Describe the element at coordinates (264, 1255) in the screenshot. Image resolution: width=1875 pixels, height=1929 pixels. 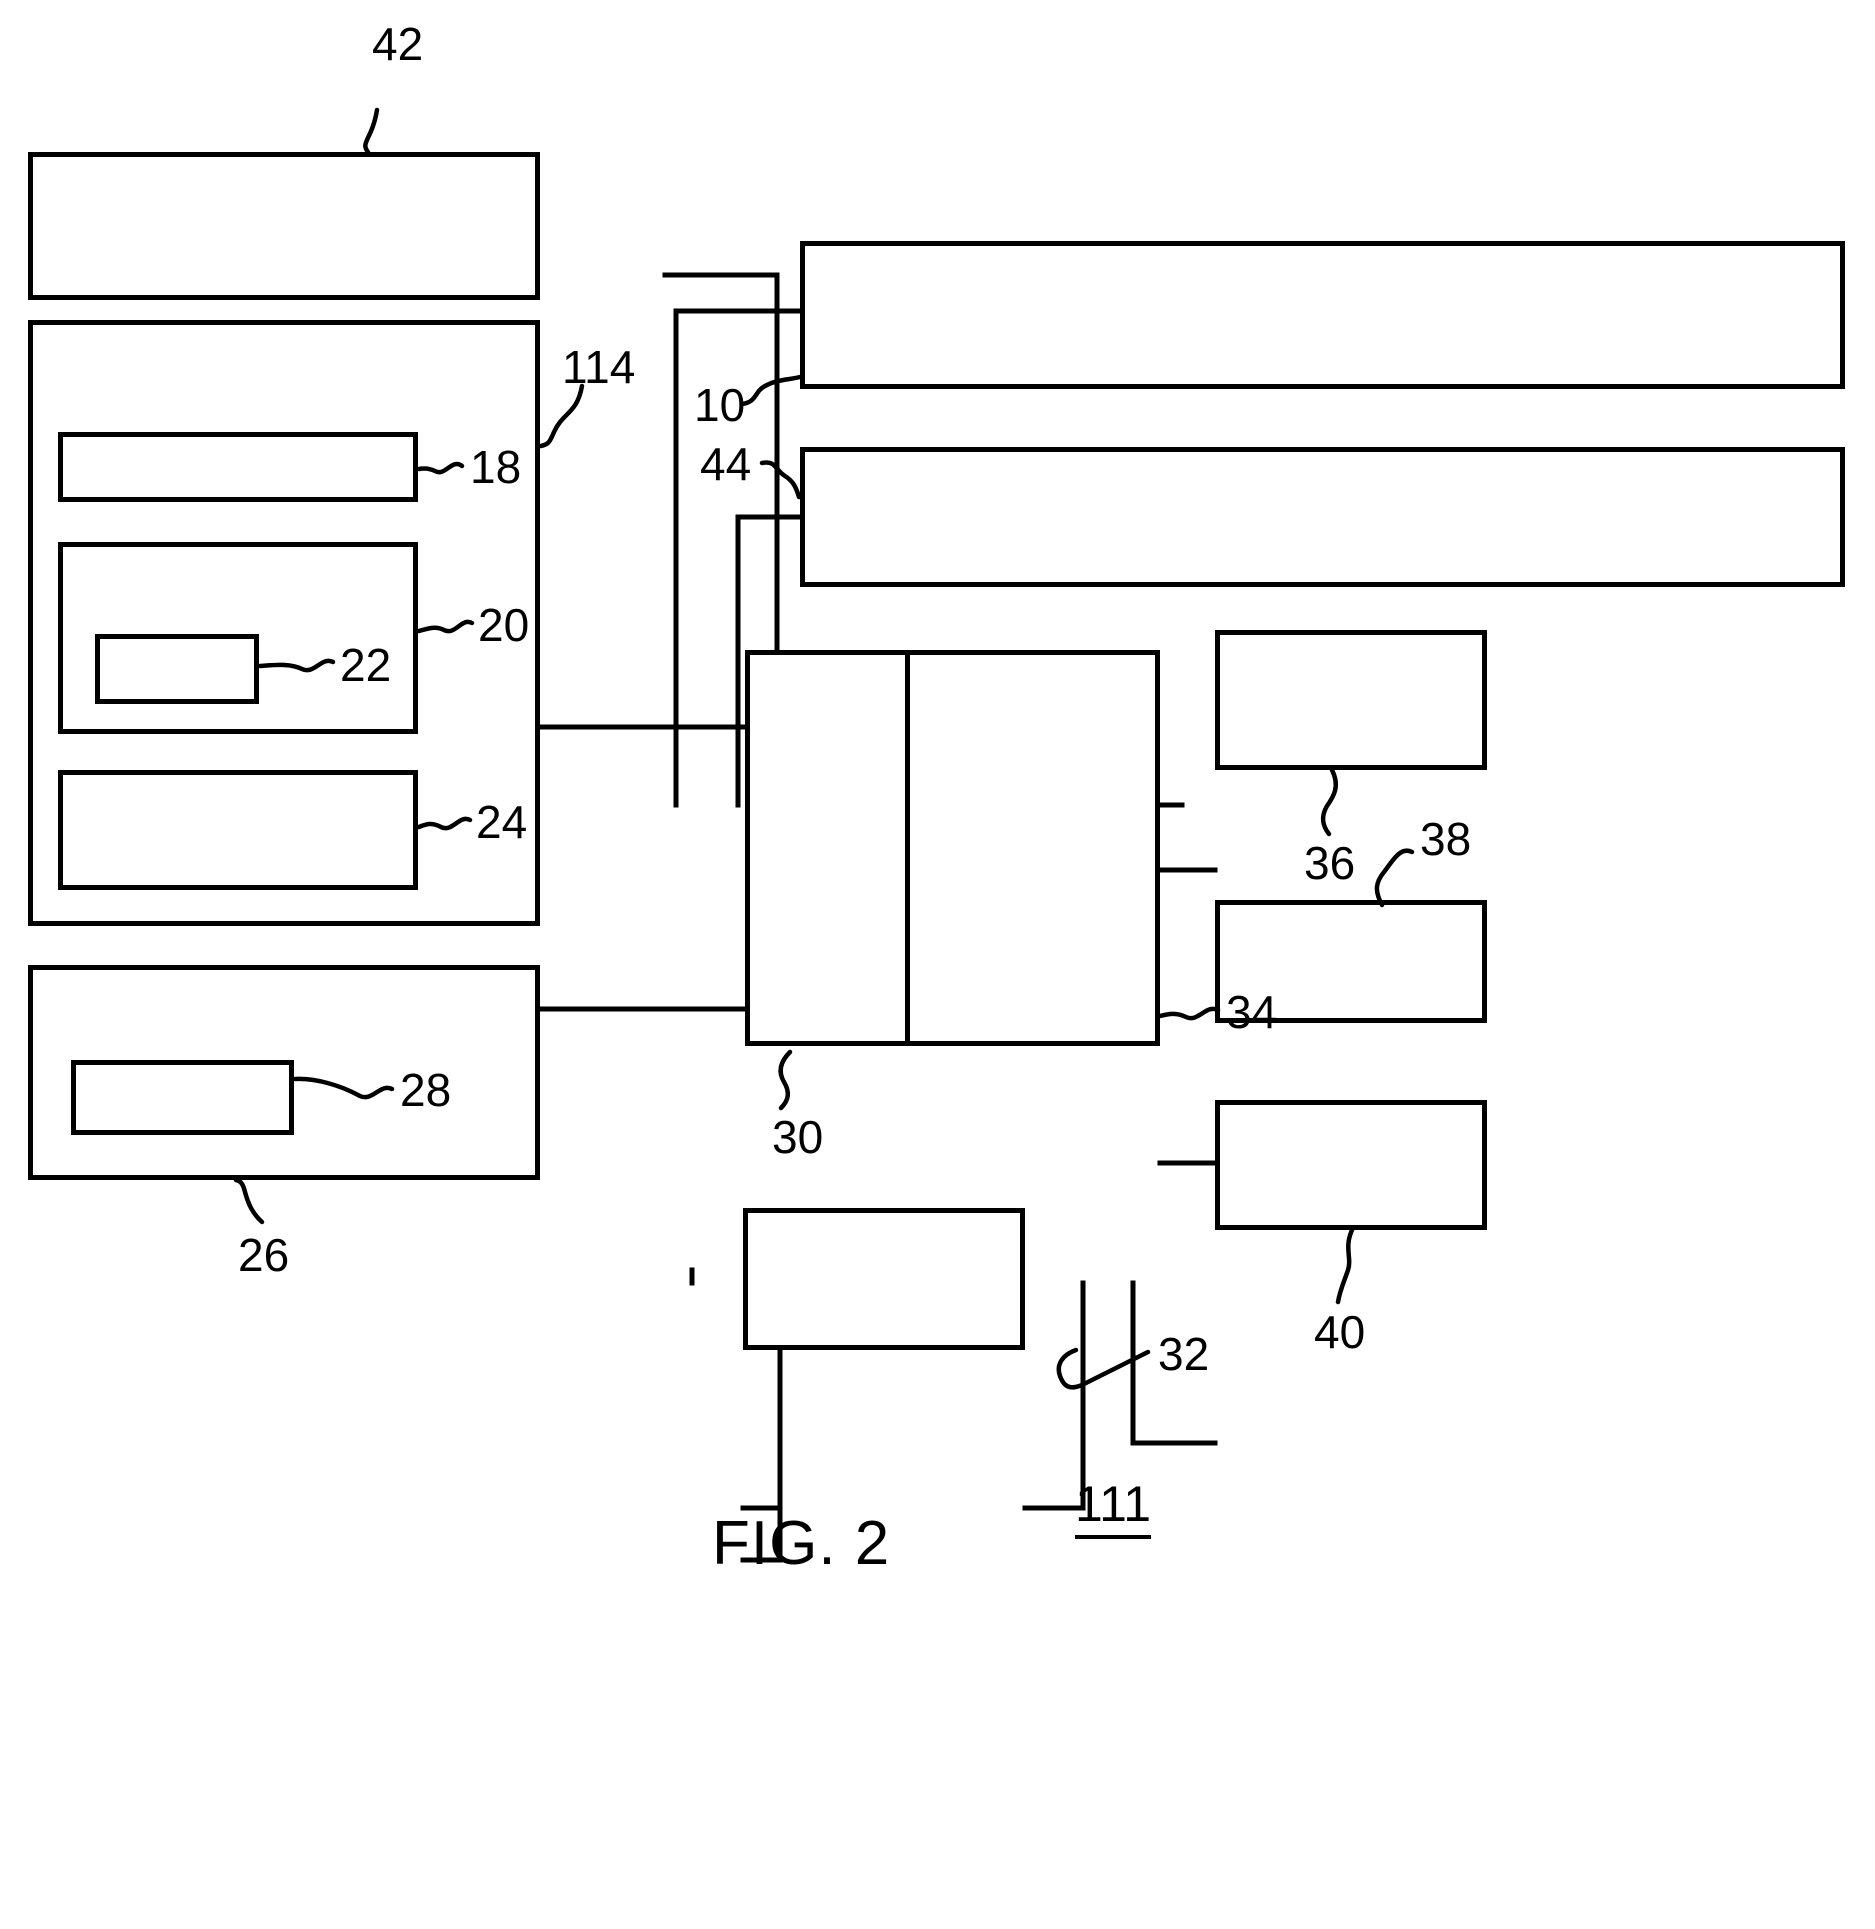
I see `ref-numeral-26: 26` at that location.